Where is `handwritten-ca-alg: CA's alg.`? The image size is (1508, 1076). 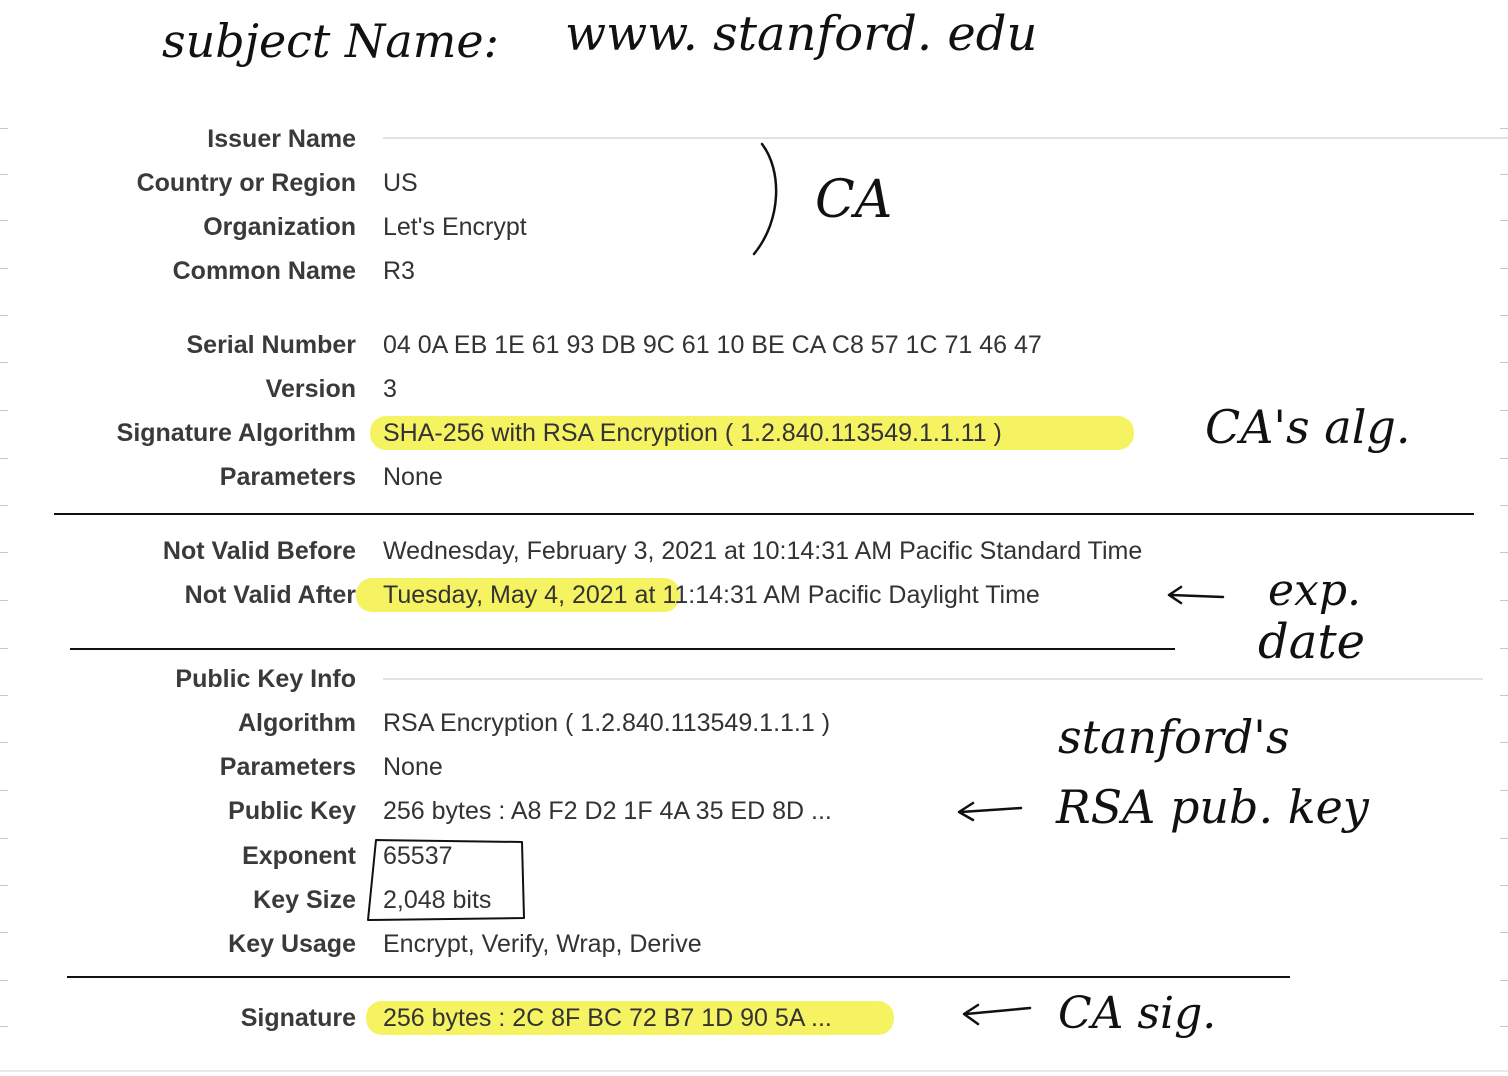 handwritten-ca-alg: CA's alg. is located at coordinates (1308, 427).